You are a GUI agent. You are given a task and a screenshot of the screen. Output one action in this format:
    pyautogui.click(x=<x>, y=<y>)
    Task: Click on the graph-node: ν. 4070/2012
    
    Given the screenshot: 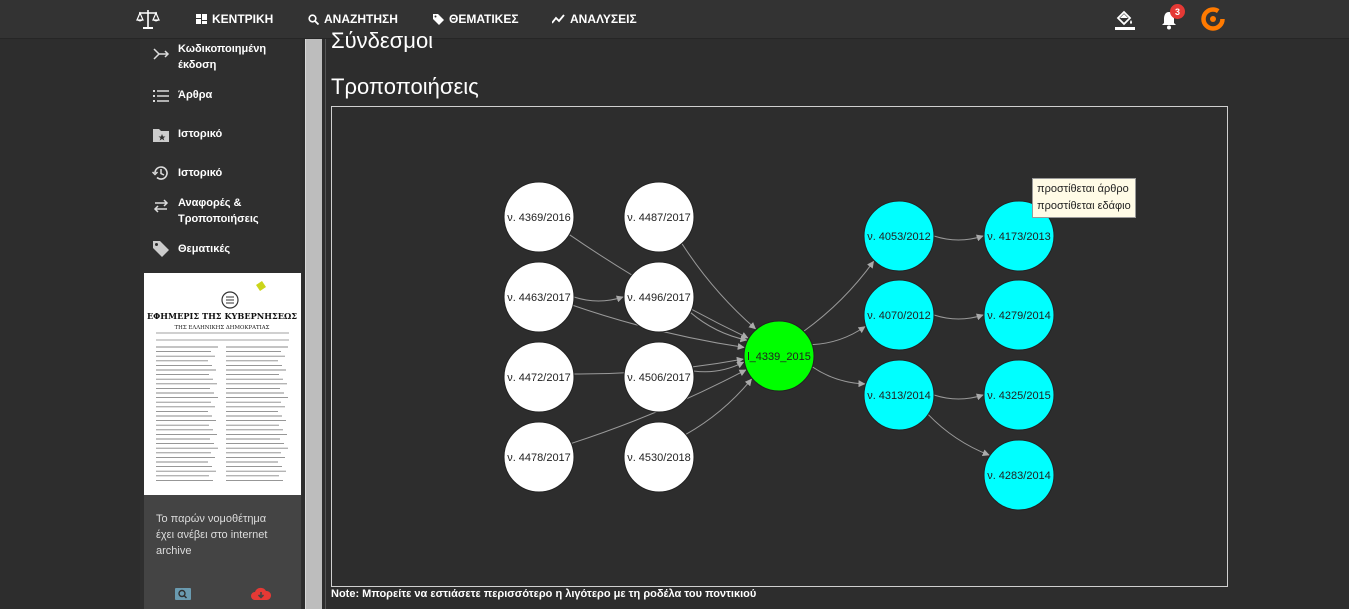 What is the action you would take?
    pyautogui.click(x=899, y=315)
    